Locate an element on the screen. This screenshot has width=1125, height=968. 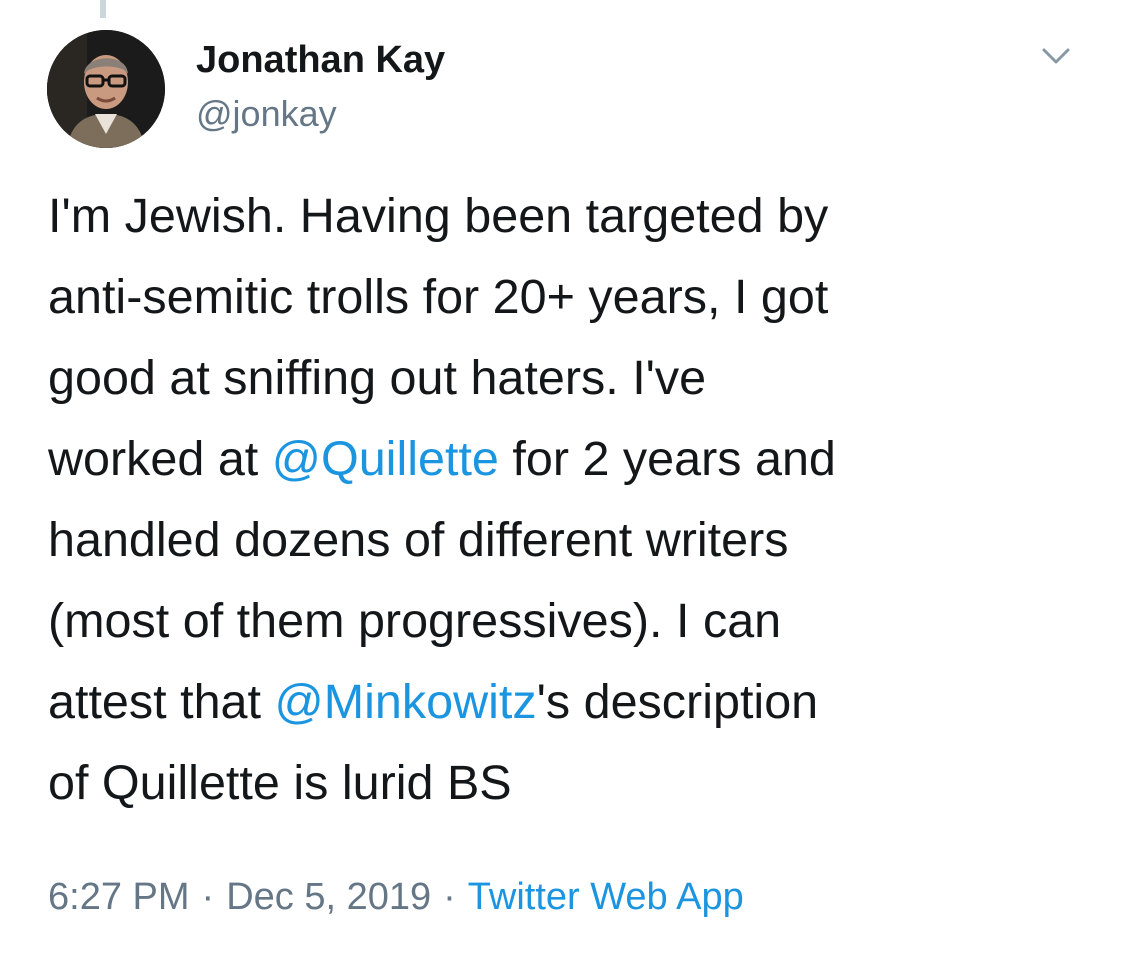
tweet-text-line: worked at @Quillette for 2 years and is located at coordinates (573, 459).